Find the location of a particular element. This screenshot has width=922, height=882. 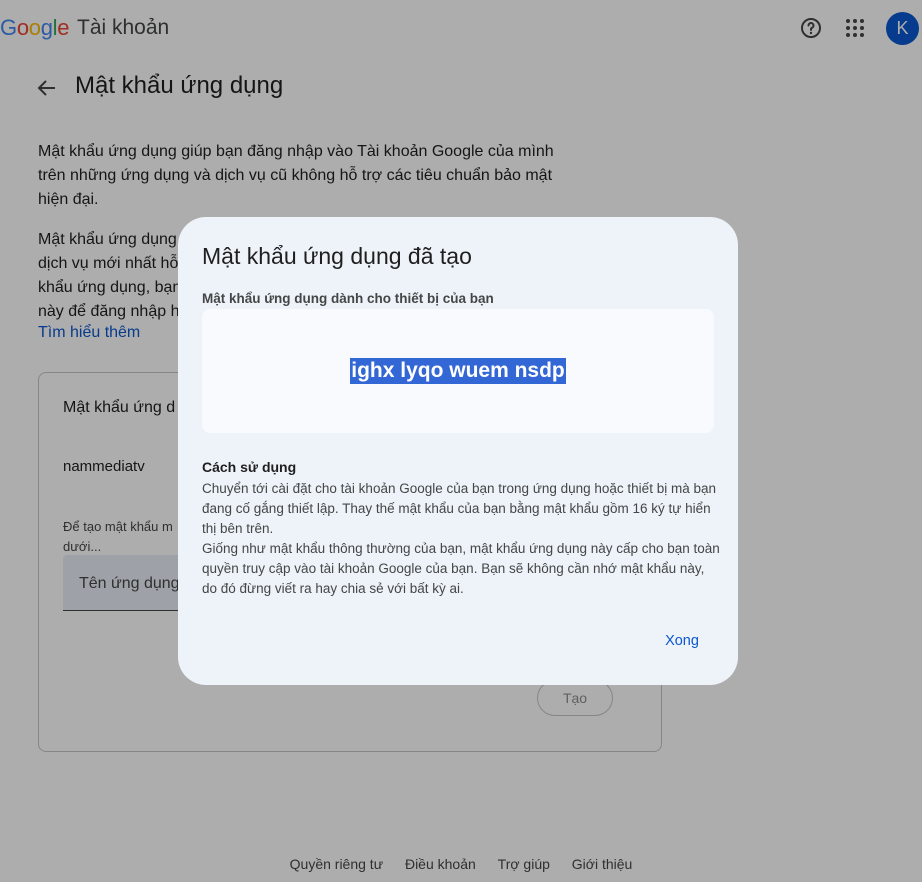

howto-title: Cách sử dụng is located at coordinates (249, 467).